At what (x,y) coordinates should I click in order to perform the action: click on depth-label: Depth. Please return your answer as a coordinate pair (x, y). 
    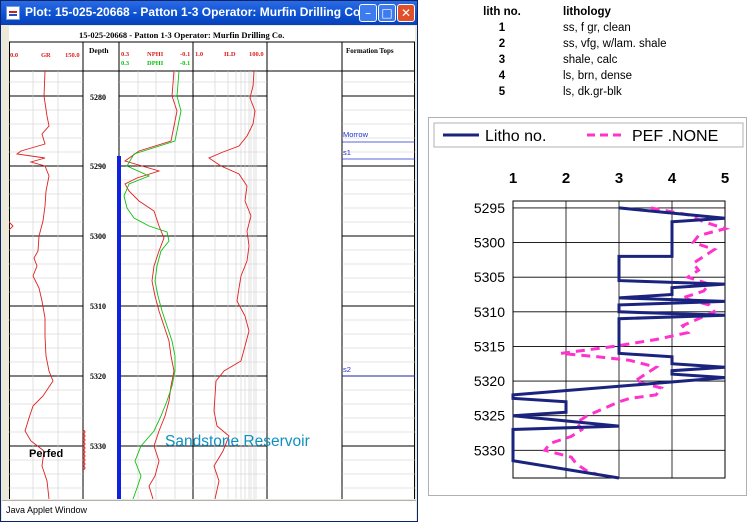
    Looking at the image, I should click on (99, 50).